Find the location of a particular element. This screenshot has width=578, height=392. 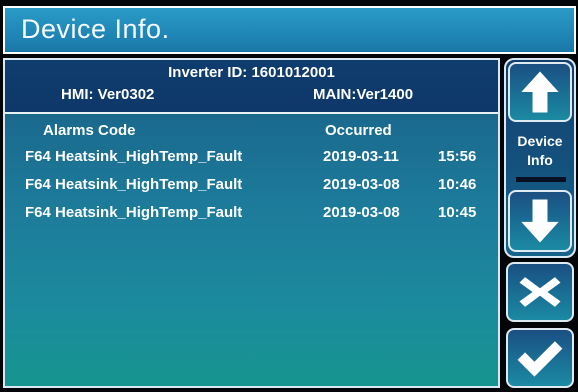

alarm-date: 2019-03-11 is located at coordinates (361, 156).